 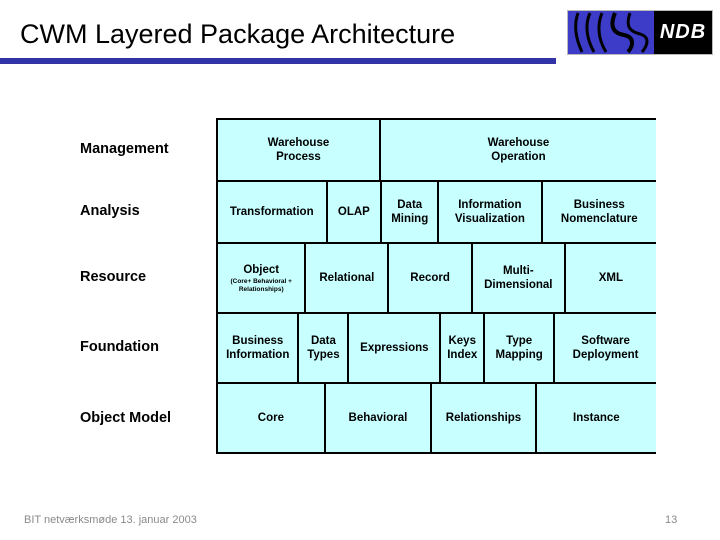 What do you see at coordinates (683, 32) in the screenshot?
I see `ndb-logo-text: NDB` at bounding box center [683, 32].